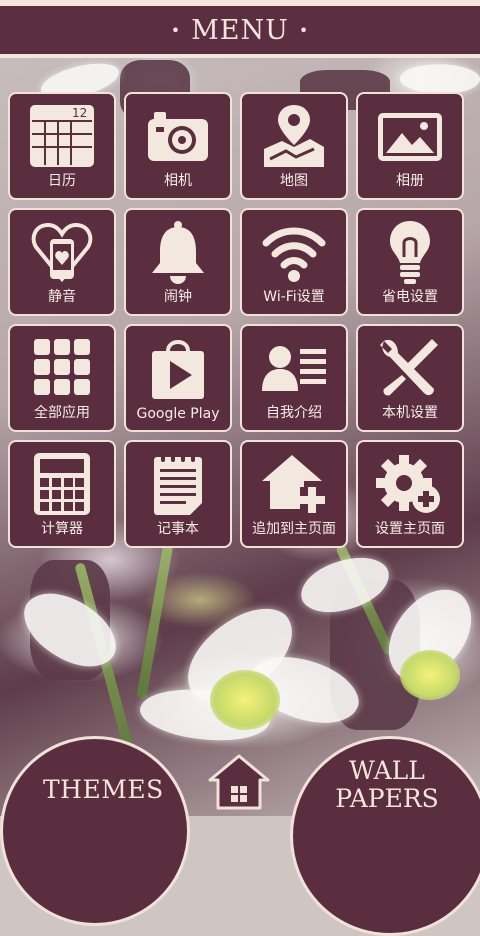 The width and height of the screenshot is (480, 936). What do you see at coordinates (294, 297) in the screenshot?
I see `tile-label: Wi-Fi设置` at bounding box center [294, 297].